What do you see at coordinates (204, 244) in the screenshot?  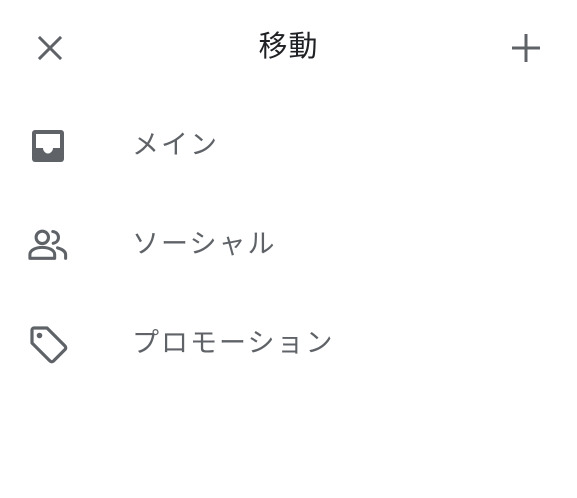 I see `list-item-label: ソーシャル` at bounding box center [204, 244].